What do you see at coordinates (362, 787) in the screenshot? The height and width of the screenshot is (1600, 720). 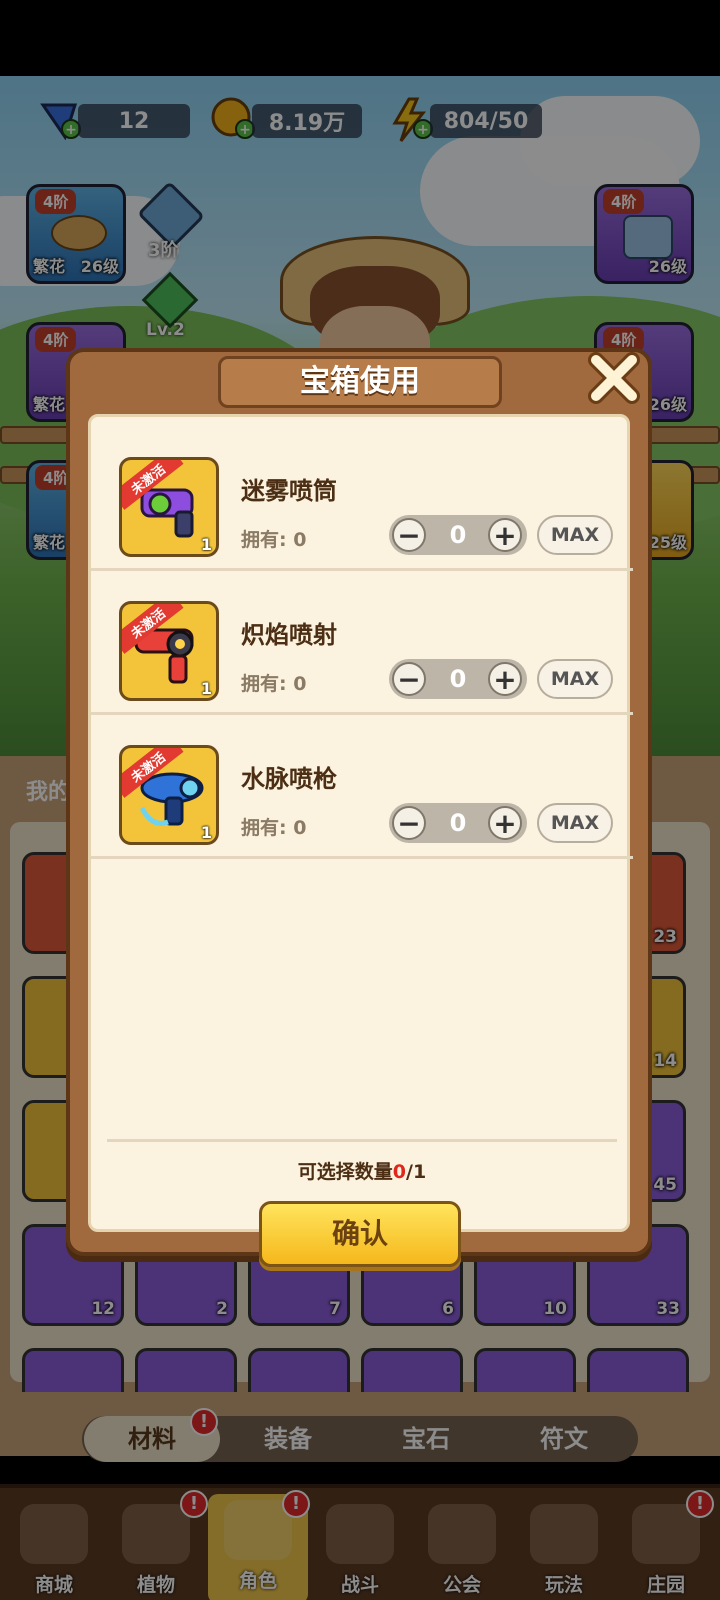 I see `list-item: 未激活 1 水脉喷枪 拥有: 0 − 0 + MAX` at bounding box center [362, 787].